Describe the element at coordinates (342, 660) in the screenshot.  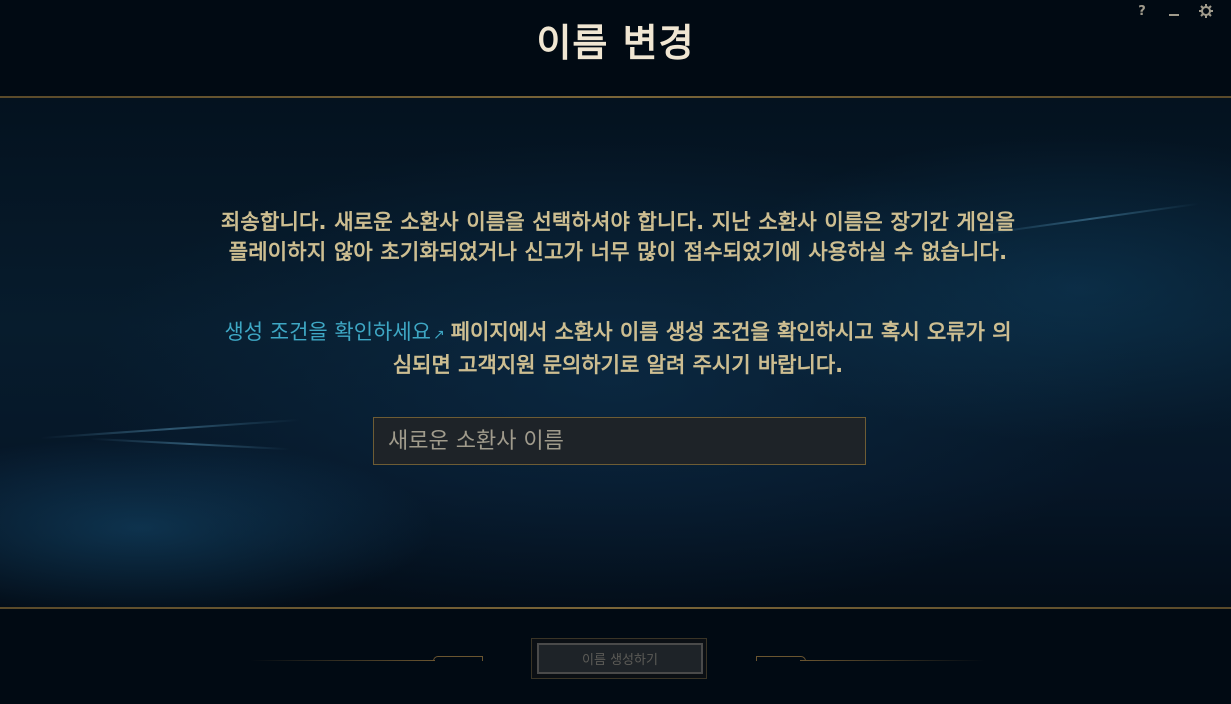
I see `footer-ornament-left` at that location.